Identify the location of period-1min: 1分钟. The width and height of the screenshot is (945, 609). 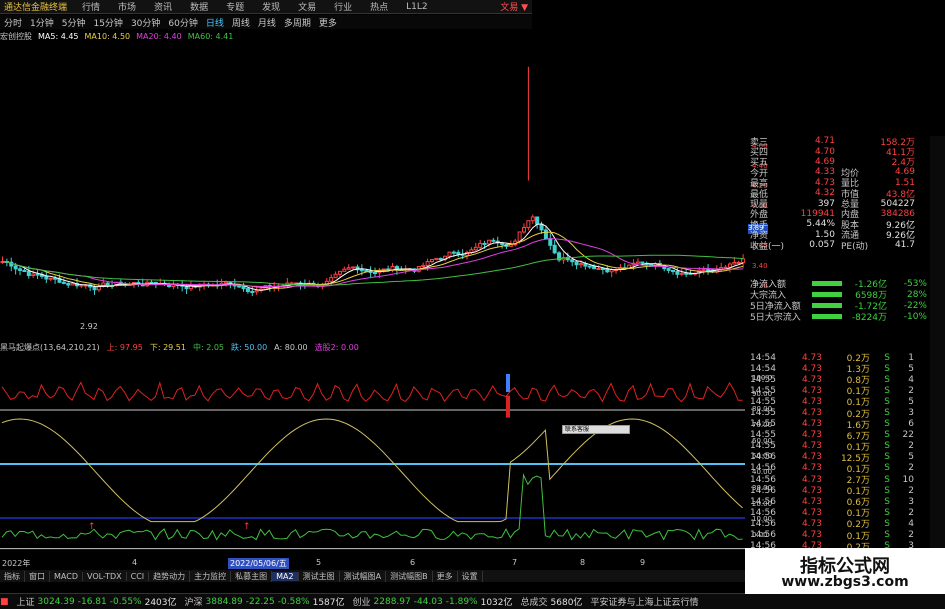
(42, 22).